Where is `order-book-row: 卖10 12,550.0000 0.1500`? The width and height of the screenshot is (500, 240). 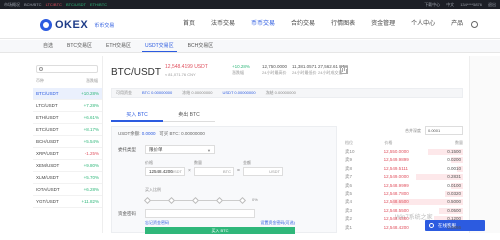 order-book-row: 卖10 12,550.0000 0.1500 is located at coordinates (404, 152).